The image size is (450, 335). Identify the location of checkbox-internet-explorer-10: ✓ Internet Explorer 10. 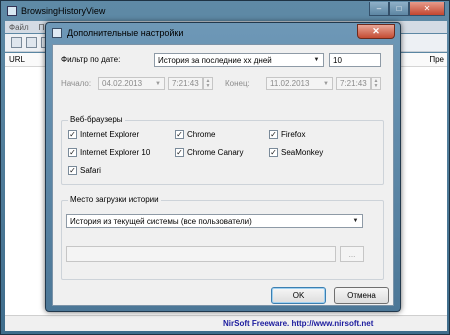
(109, 152).